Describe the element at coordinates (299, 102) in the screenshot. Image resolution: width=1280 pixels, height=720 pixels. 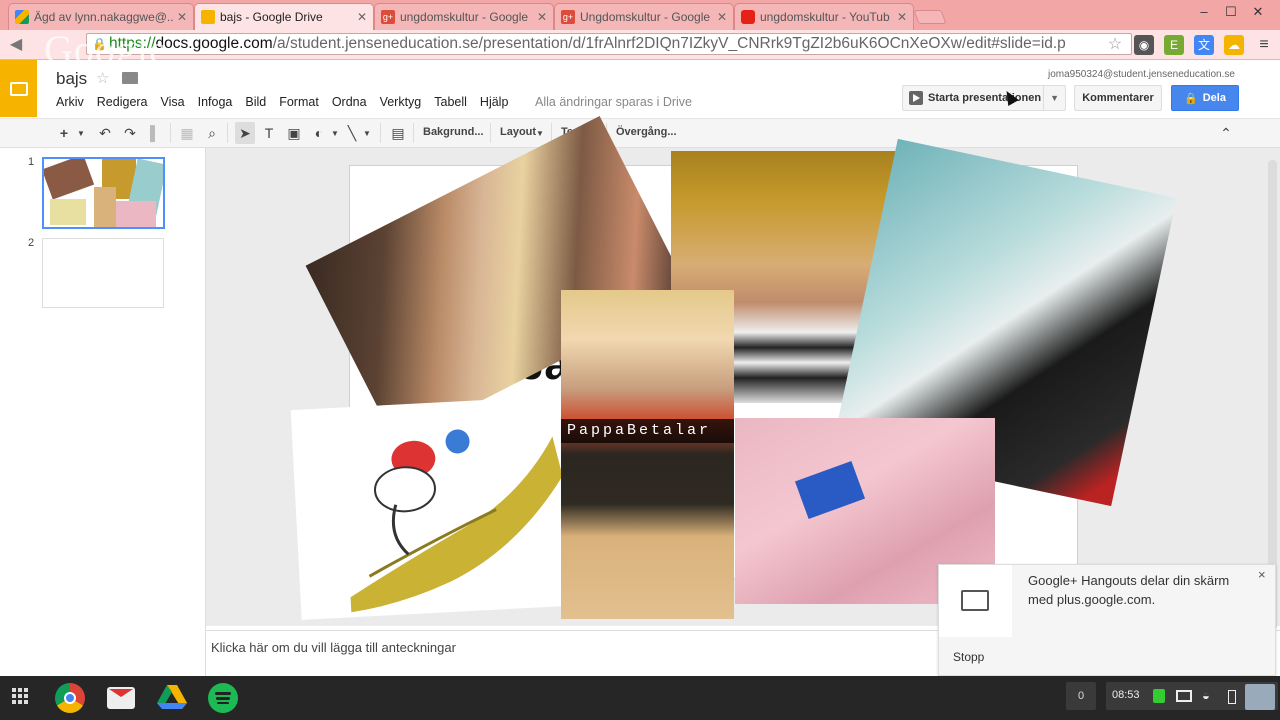
I see `menu-format: Format` at that location.